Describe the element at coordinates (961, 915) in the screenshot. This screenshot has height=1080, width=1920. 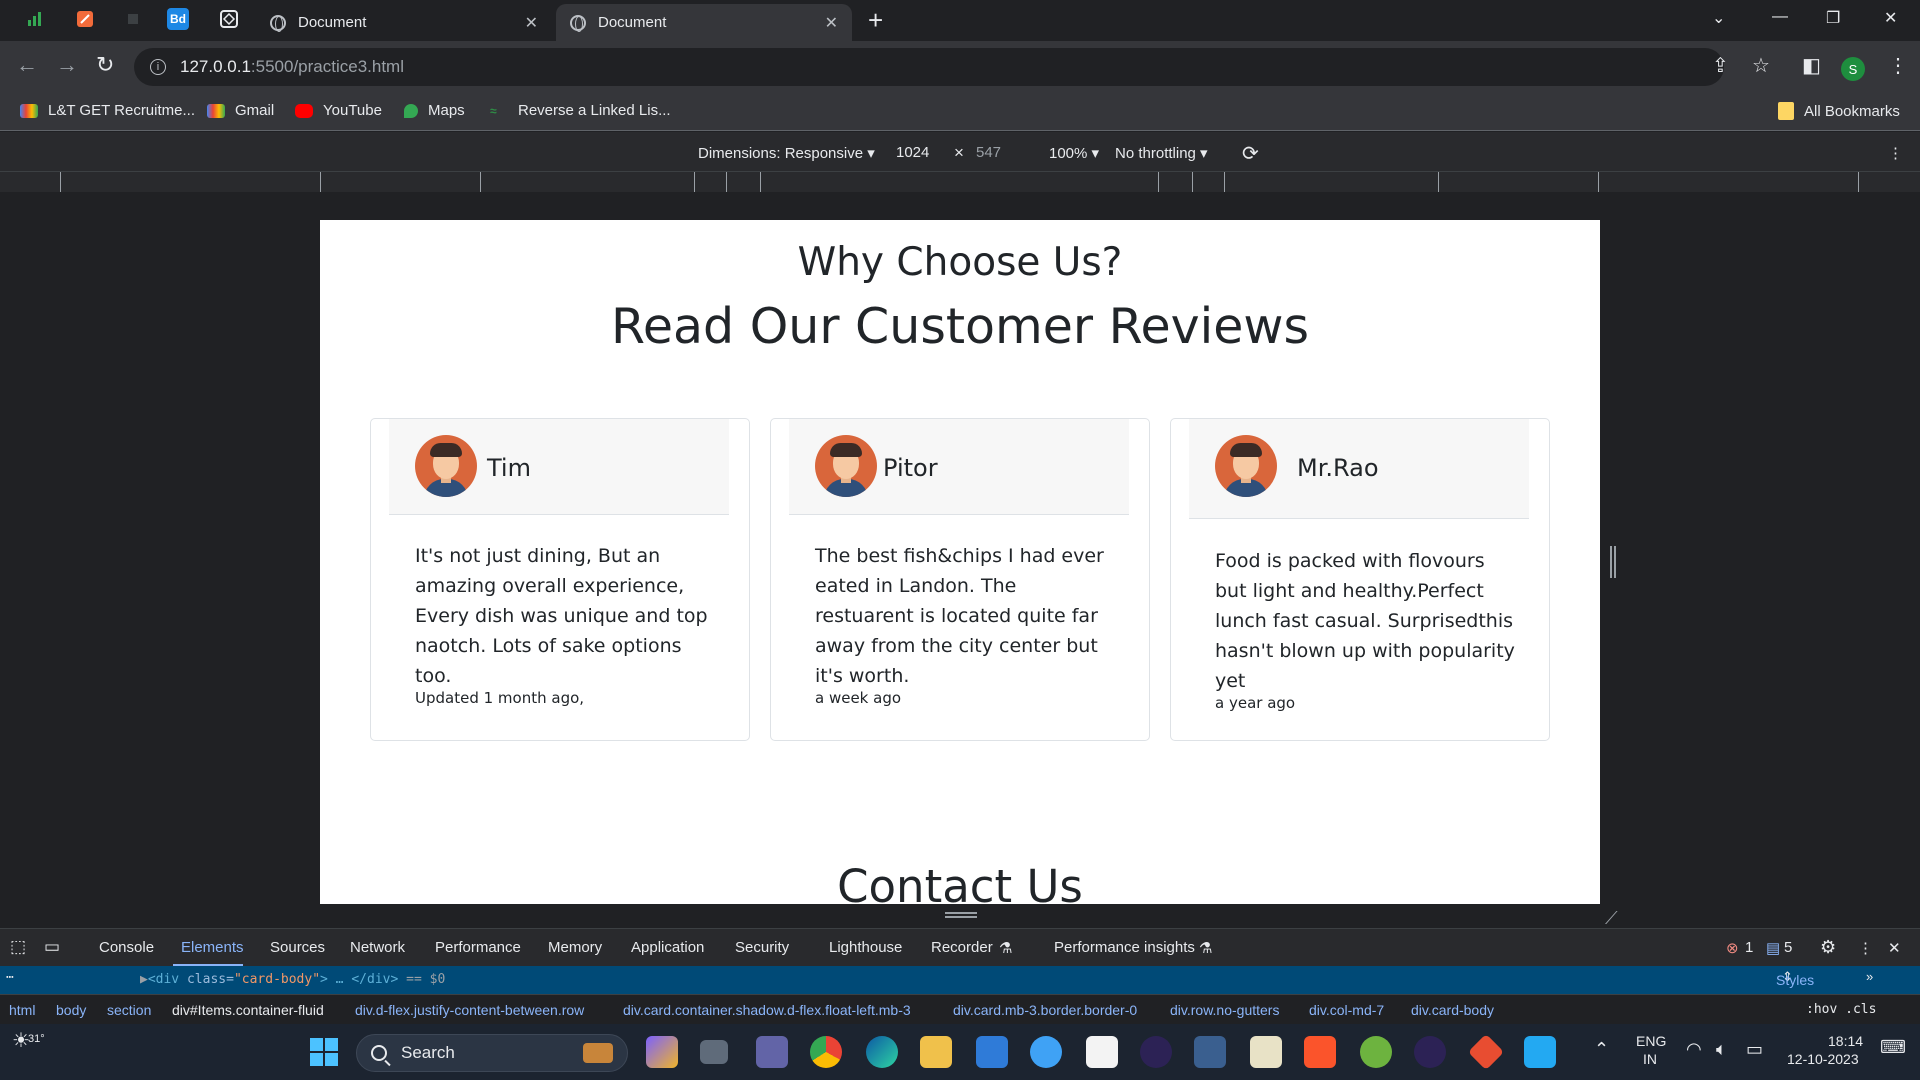
I see `resize-handle-bottom` at that location.